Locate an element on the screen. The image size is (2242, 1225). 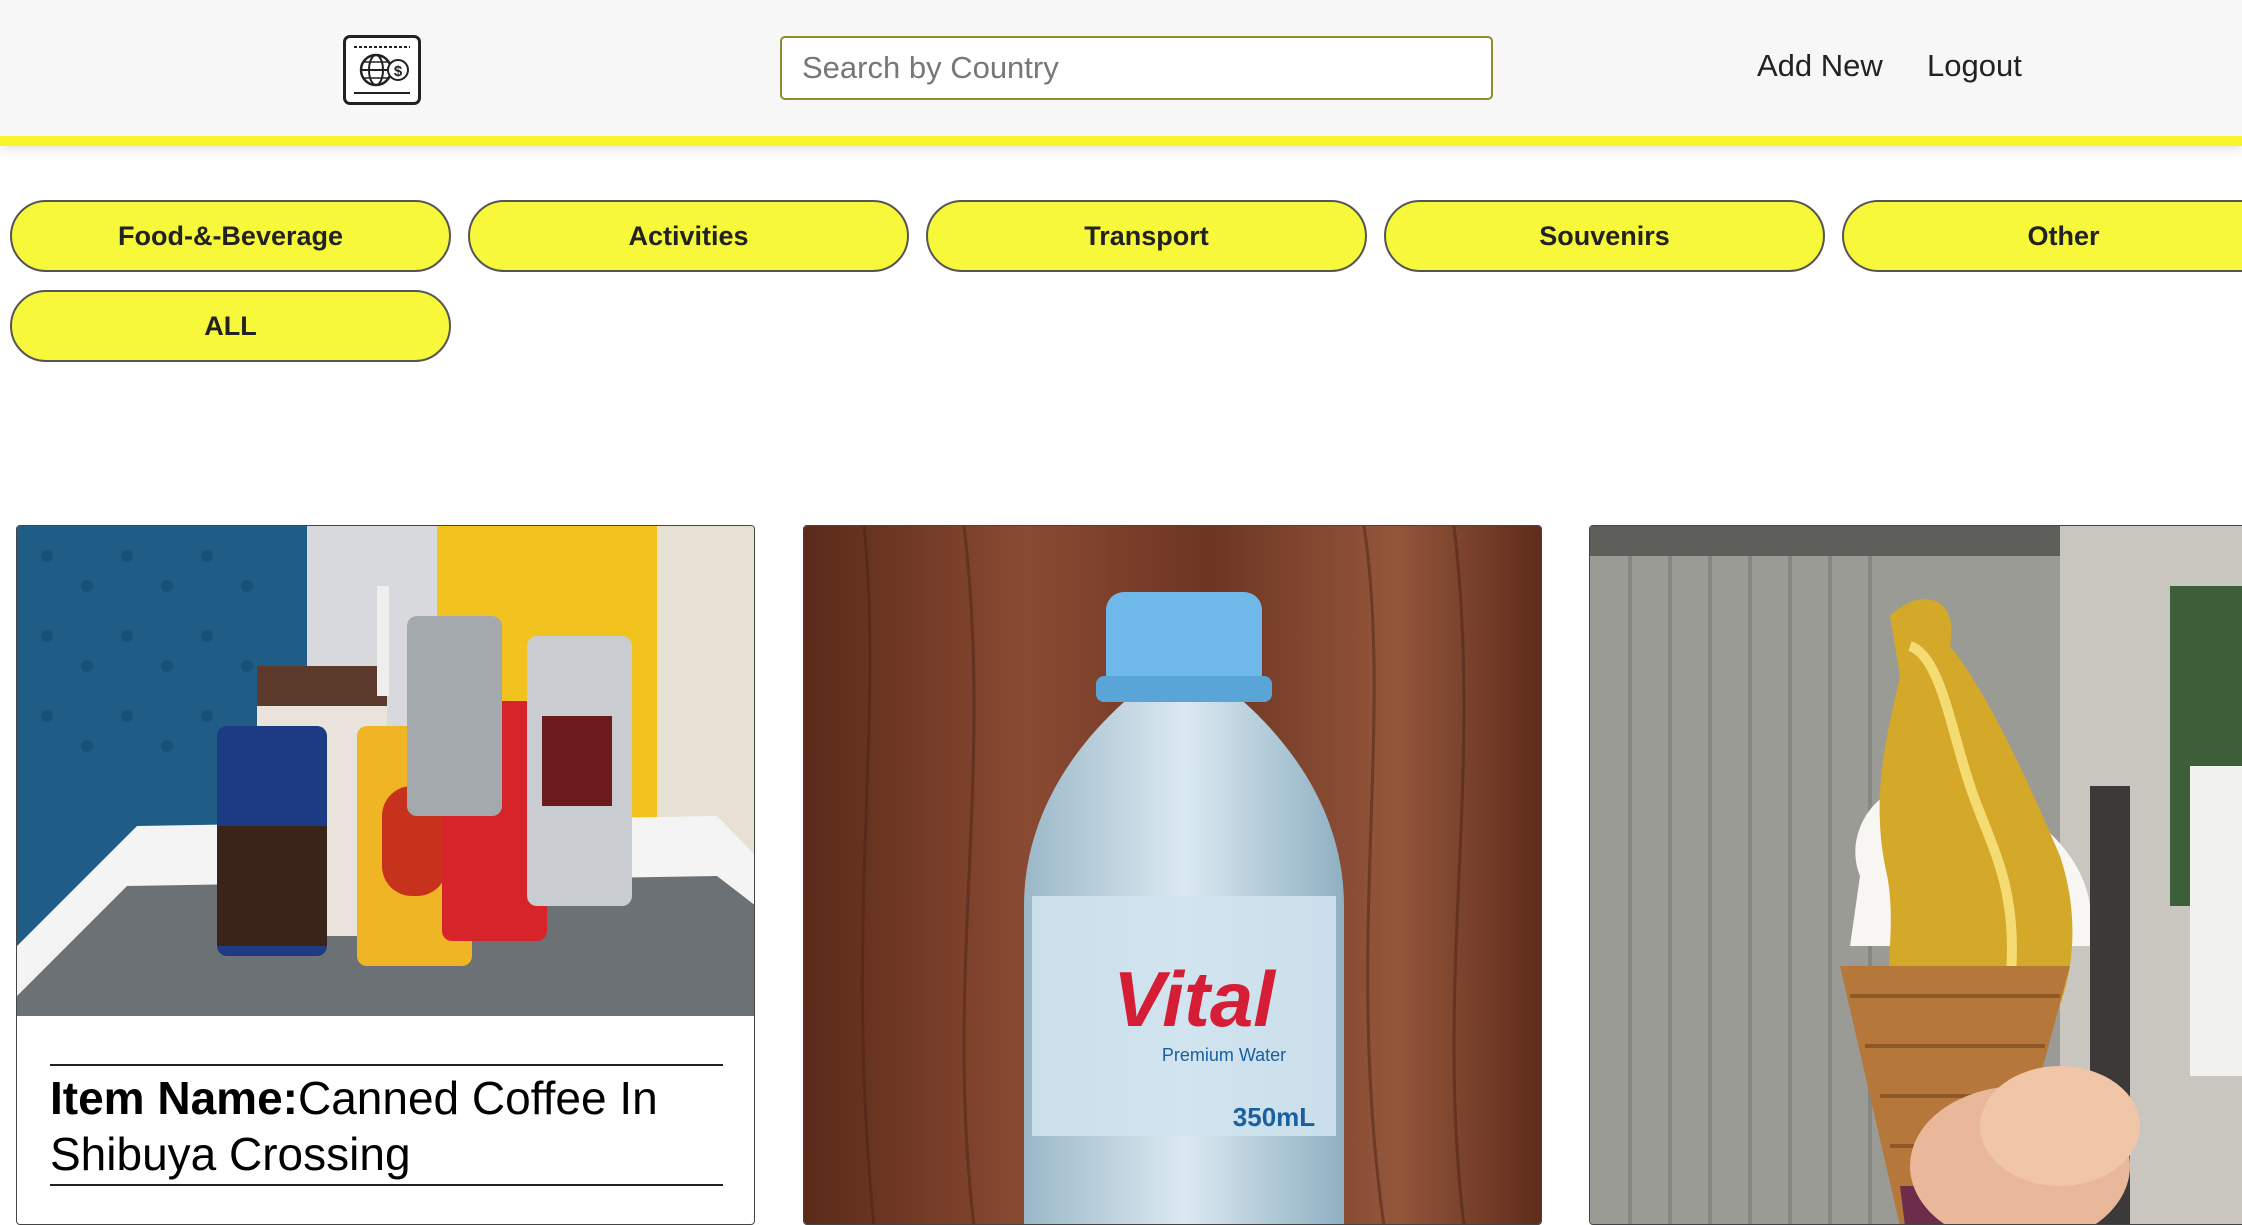
top-navbar: $ Add New Logout is located at coordinates (1121, 73).